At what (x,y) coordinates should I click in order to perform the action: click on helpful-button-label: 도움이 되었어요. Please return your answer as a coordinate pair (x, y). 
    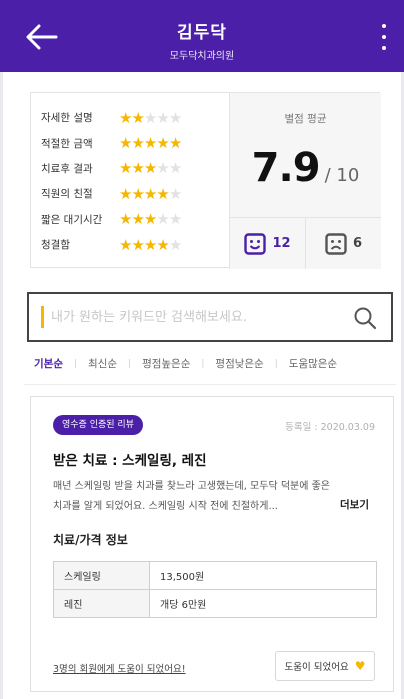
    Looking at the image, I should click on (316, 667).